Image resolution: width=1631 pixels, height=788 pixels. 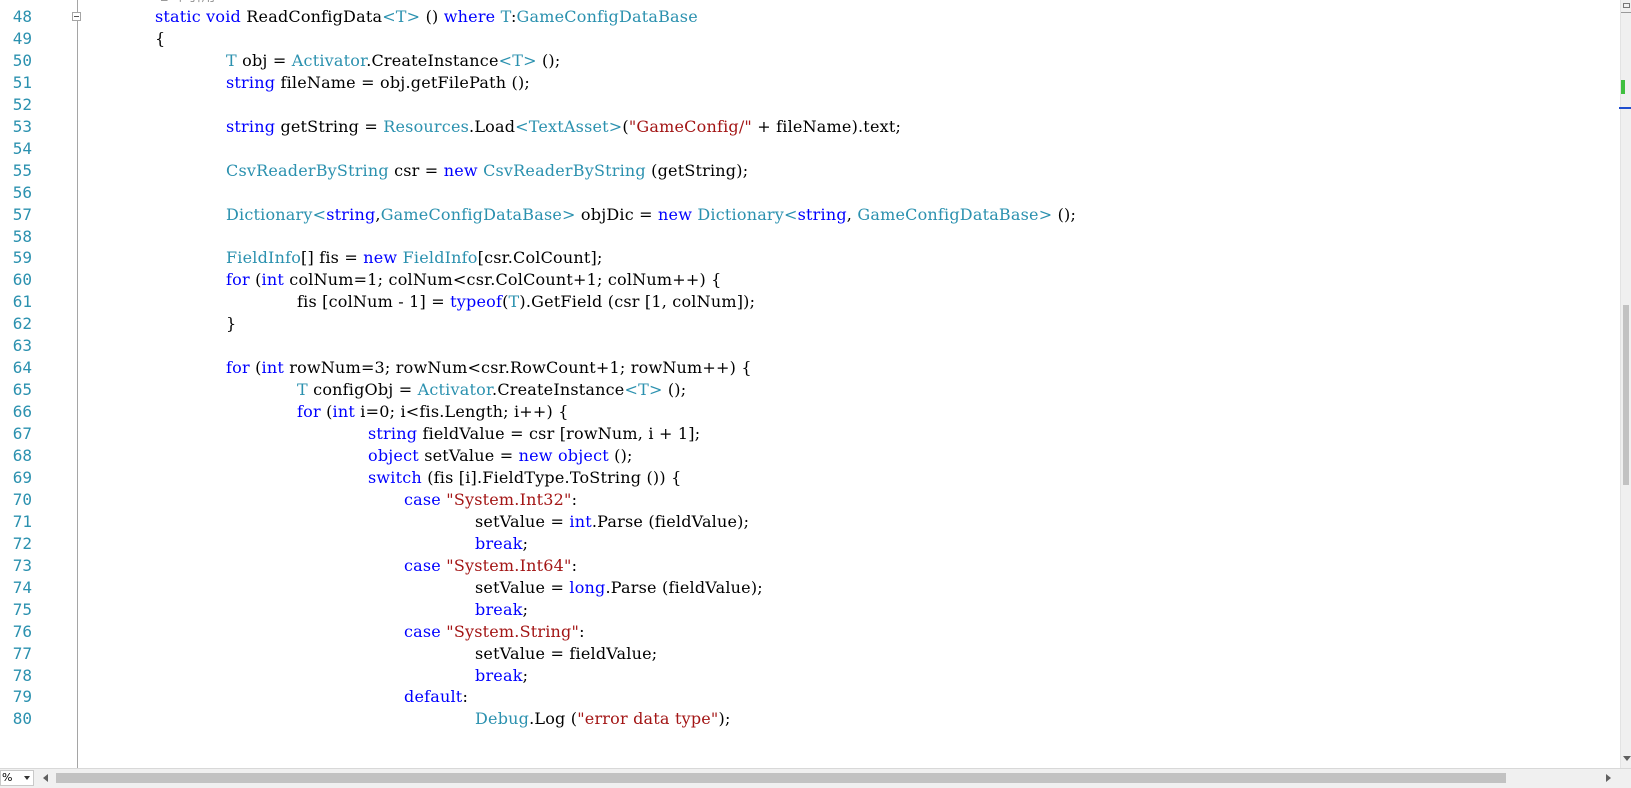 What do you see at coordinates (1626, 6) in the screenshot?
I see `split-window-icon` at bounding box center [1626, 6].